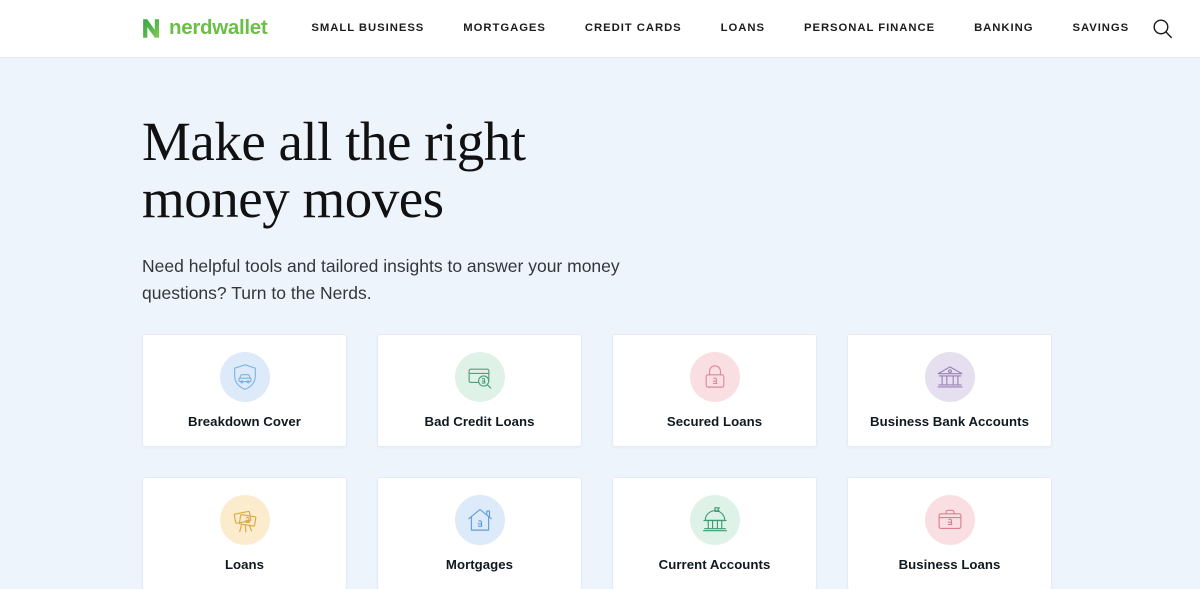  Describe the element at coordinates (714, 520) in the screenshot. I see `domed-bank-flag-icon` at that location.